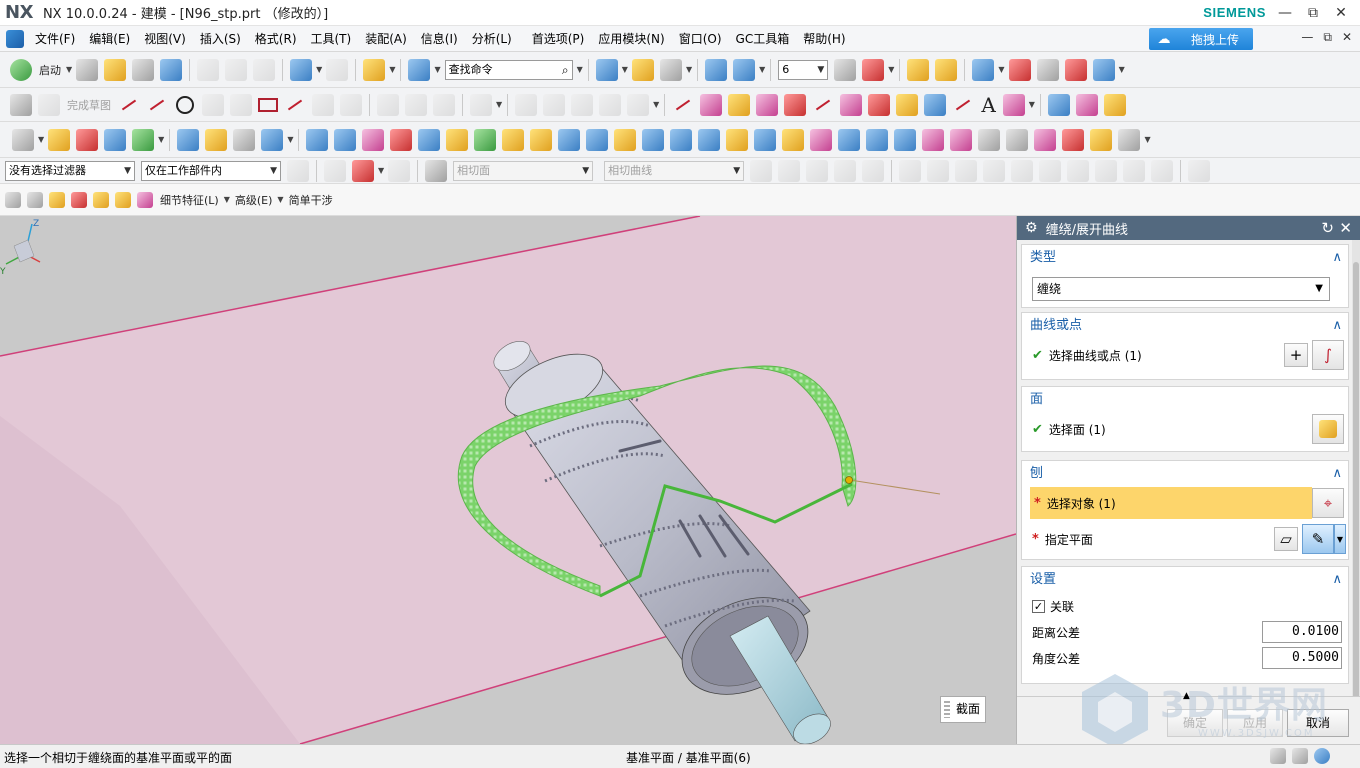 The image size is (1360, 768). I want to click on menu-format: 格式(R), so click(276, 38).